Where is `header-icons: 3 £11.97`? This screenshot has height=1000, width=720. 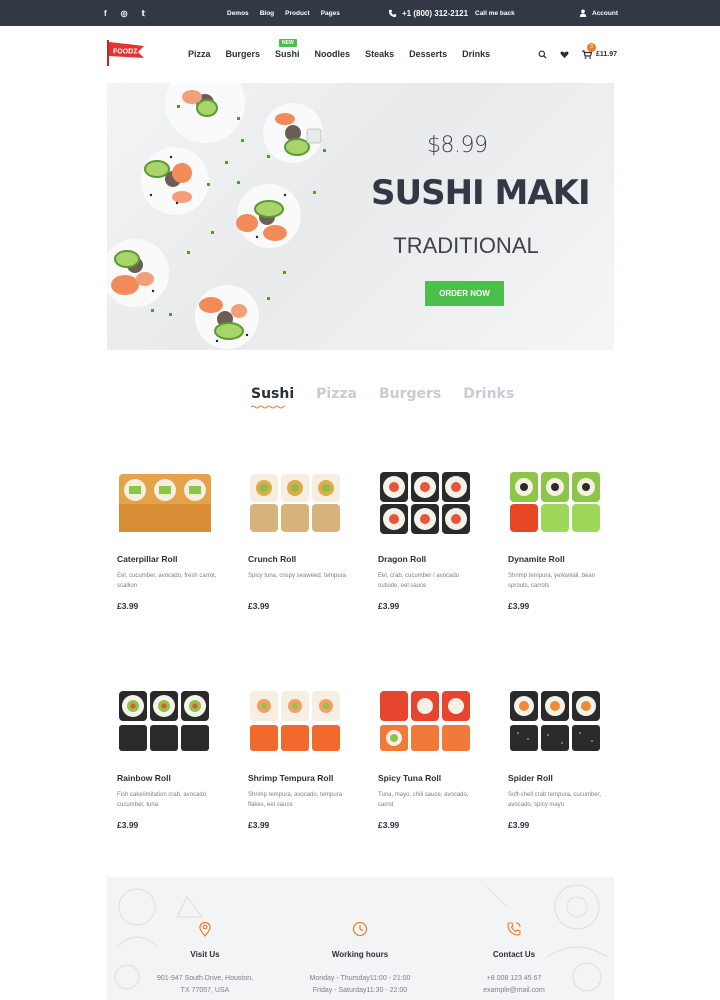 header-icons: 3 £11.97 is located at coordinates (577, 54).